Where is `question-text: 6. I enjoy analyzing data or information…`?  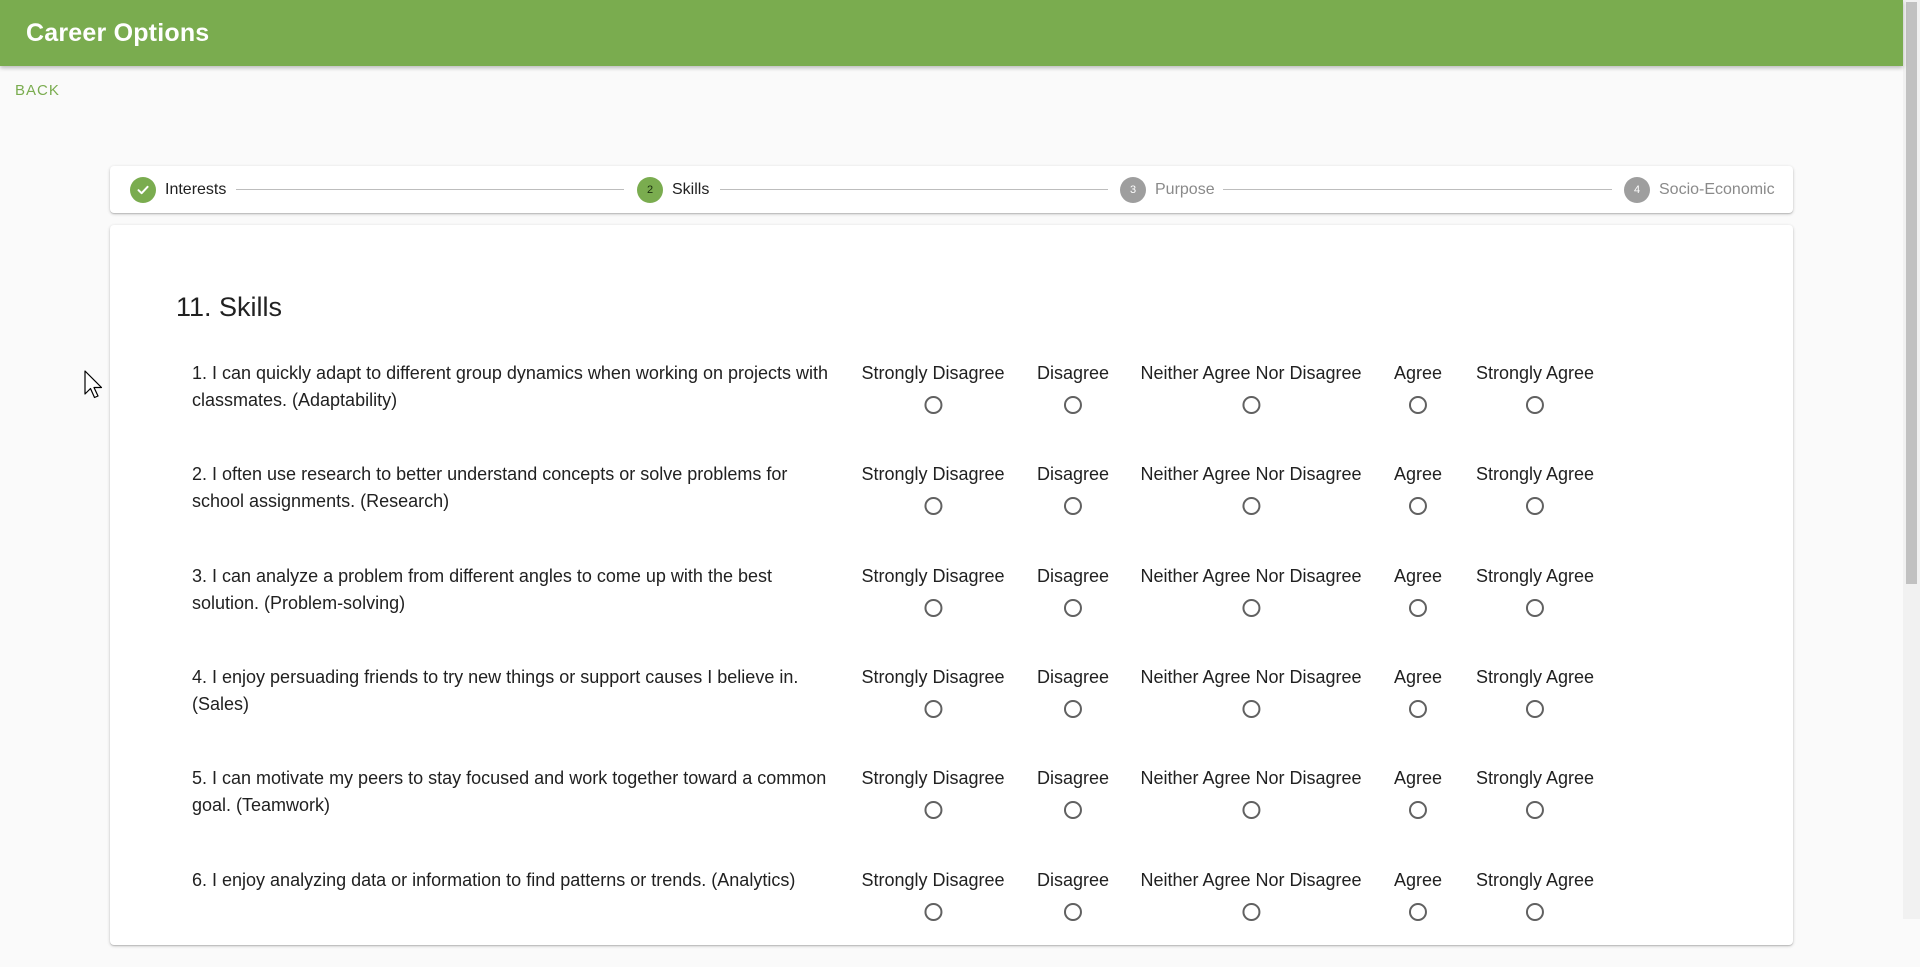
question-text: 6. I enjoy analyzing data or information… is located at coordinates (494, 879).